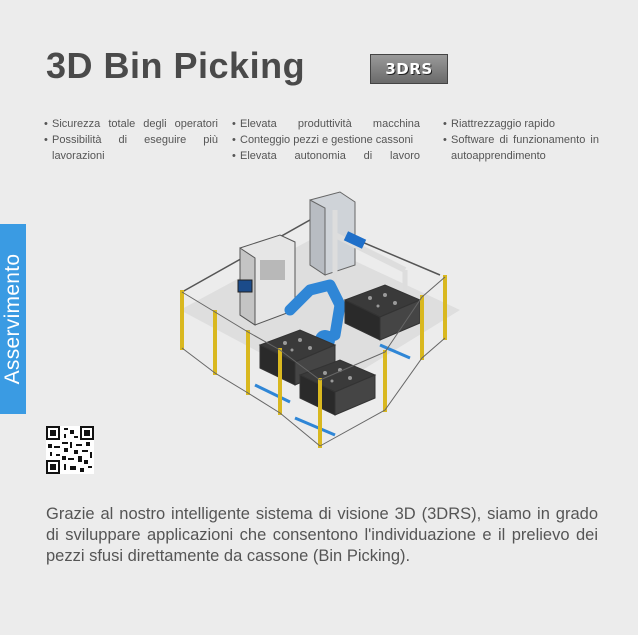 Image resolution: width=638 pixels, height=635 pixels. Describe the element at coordinates (326, 124) in the screenshot. I see `feature-item: Elevata produttività macchina` at that location.